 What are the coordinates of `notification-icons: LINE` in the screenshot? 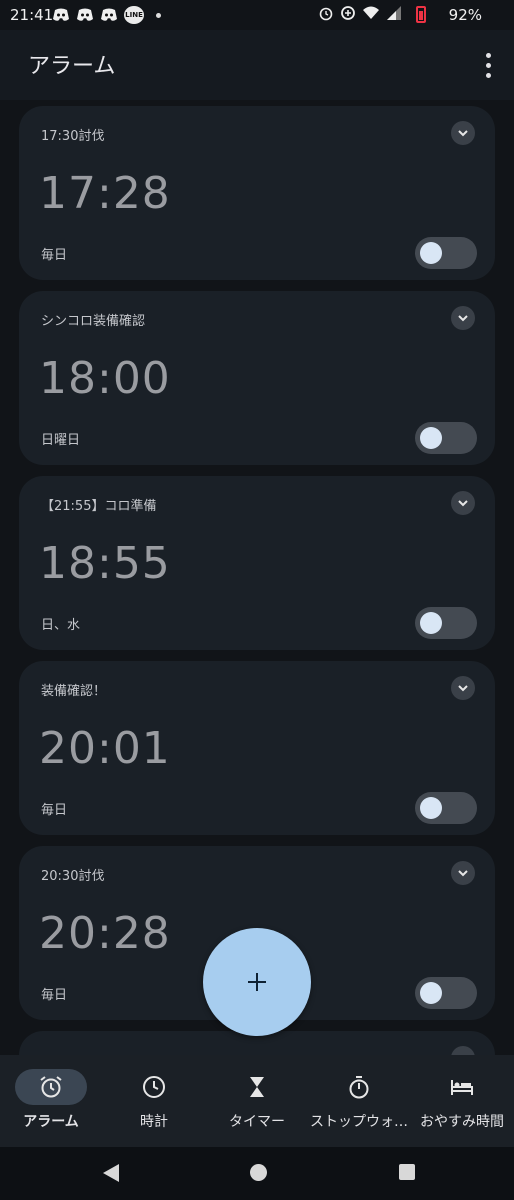 It's located at (106, 15).